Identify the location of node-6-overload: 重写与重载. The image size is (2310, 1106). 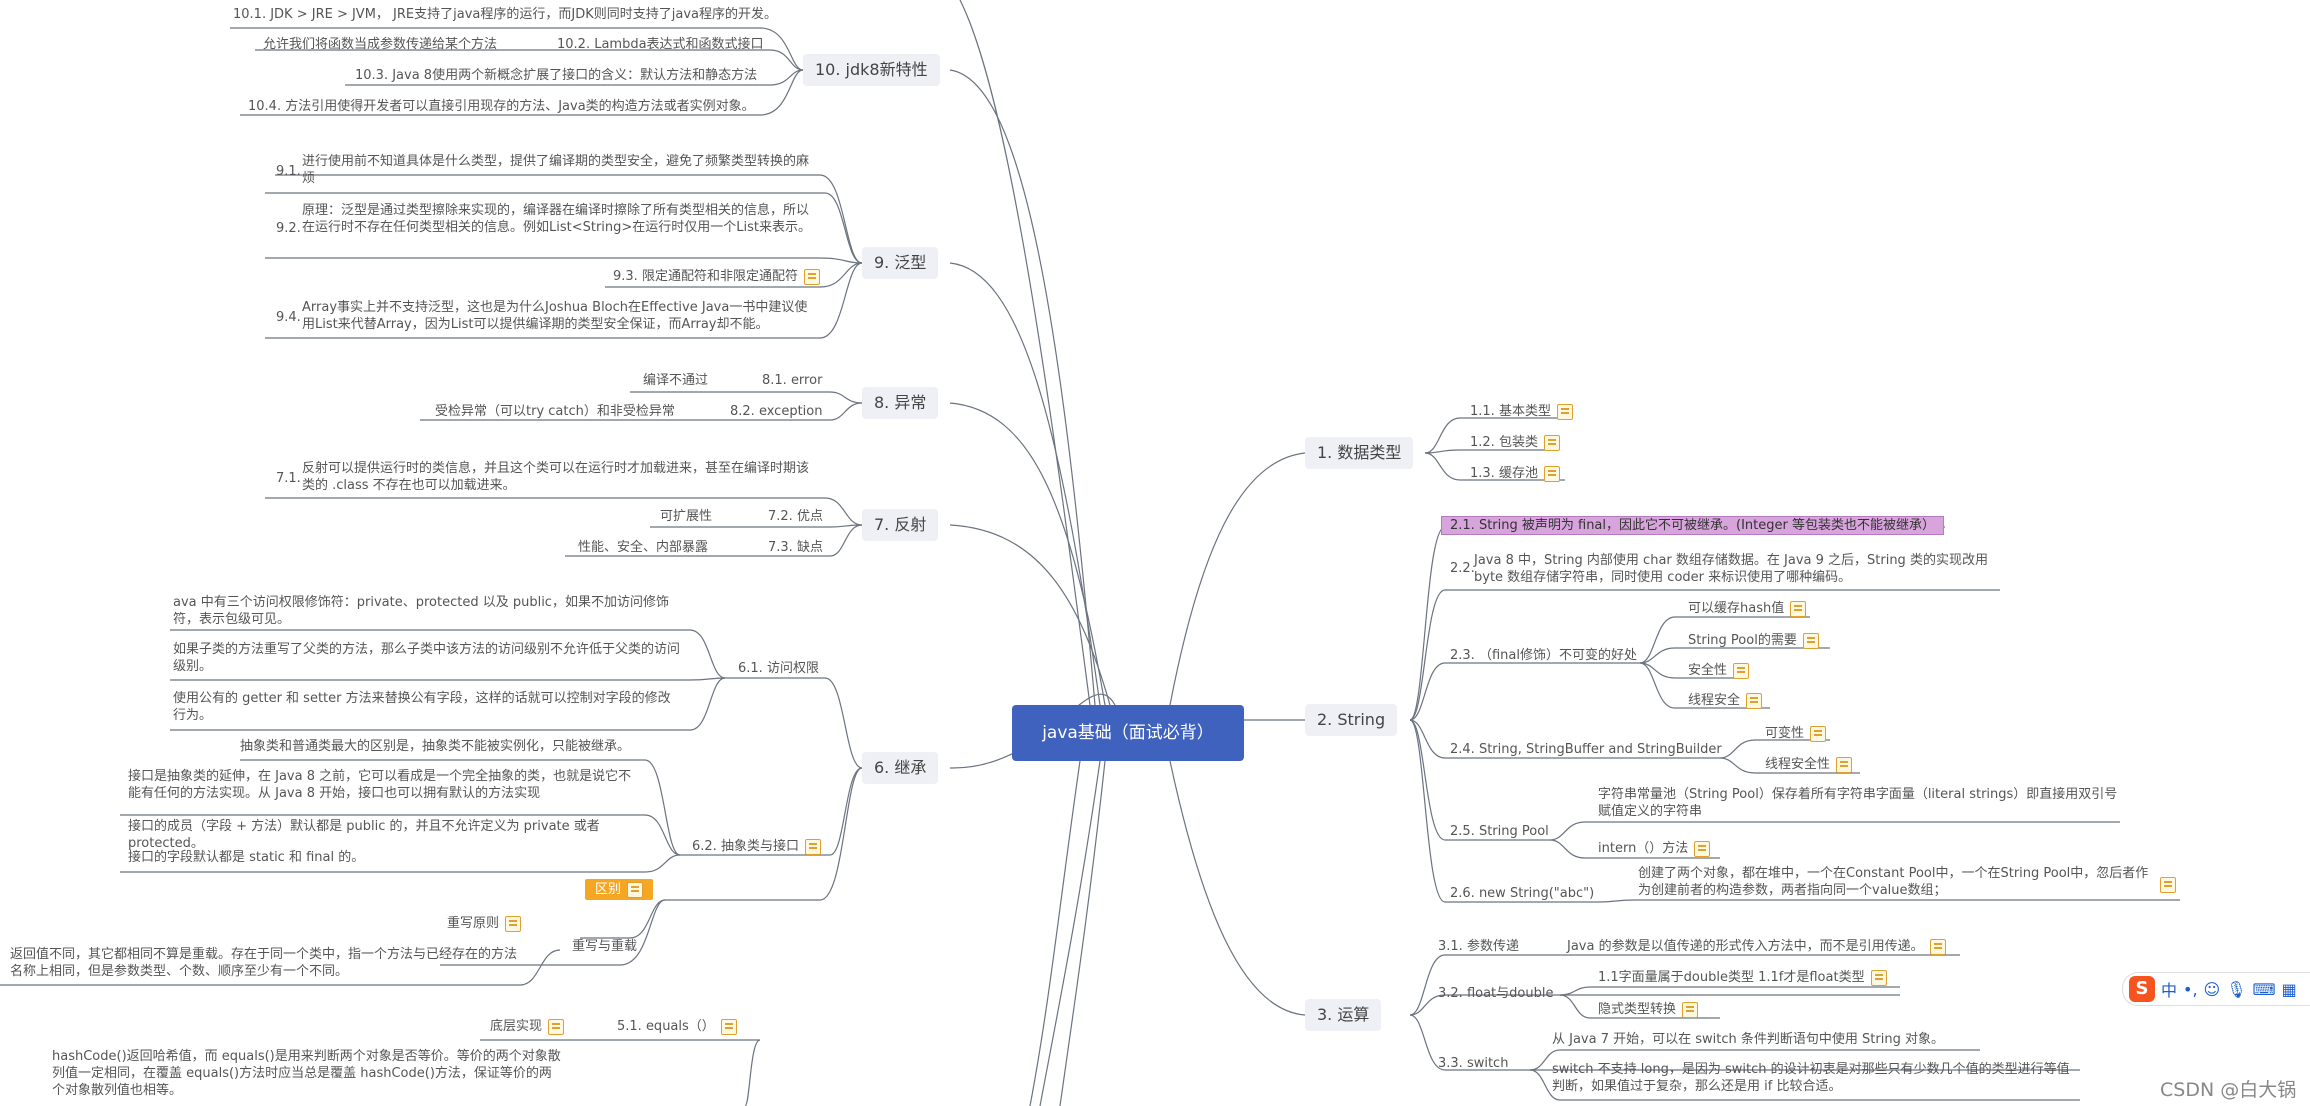
(604, 946).